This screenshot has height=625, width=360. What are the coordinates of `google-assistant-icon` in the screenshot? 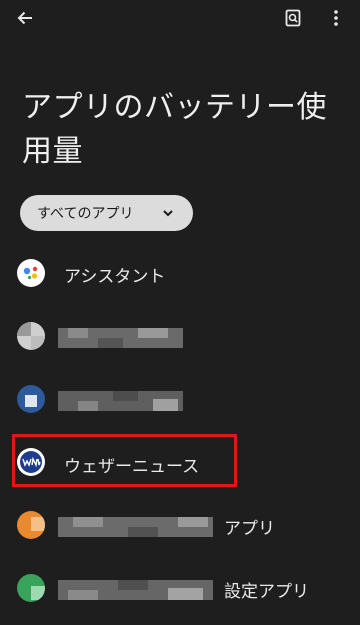 It's located at (31, 273).